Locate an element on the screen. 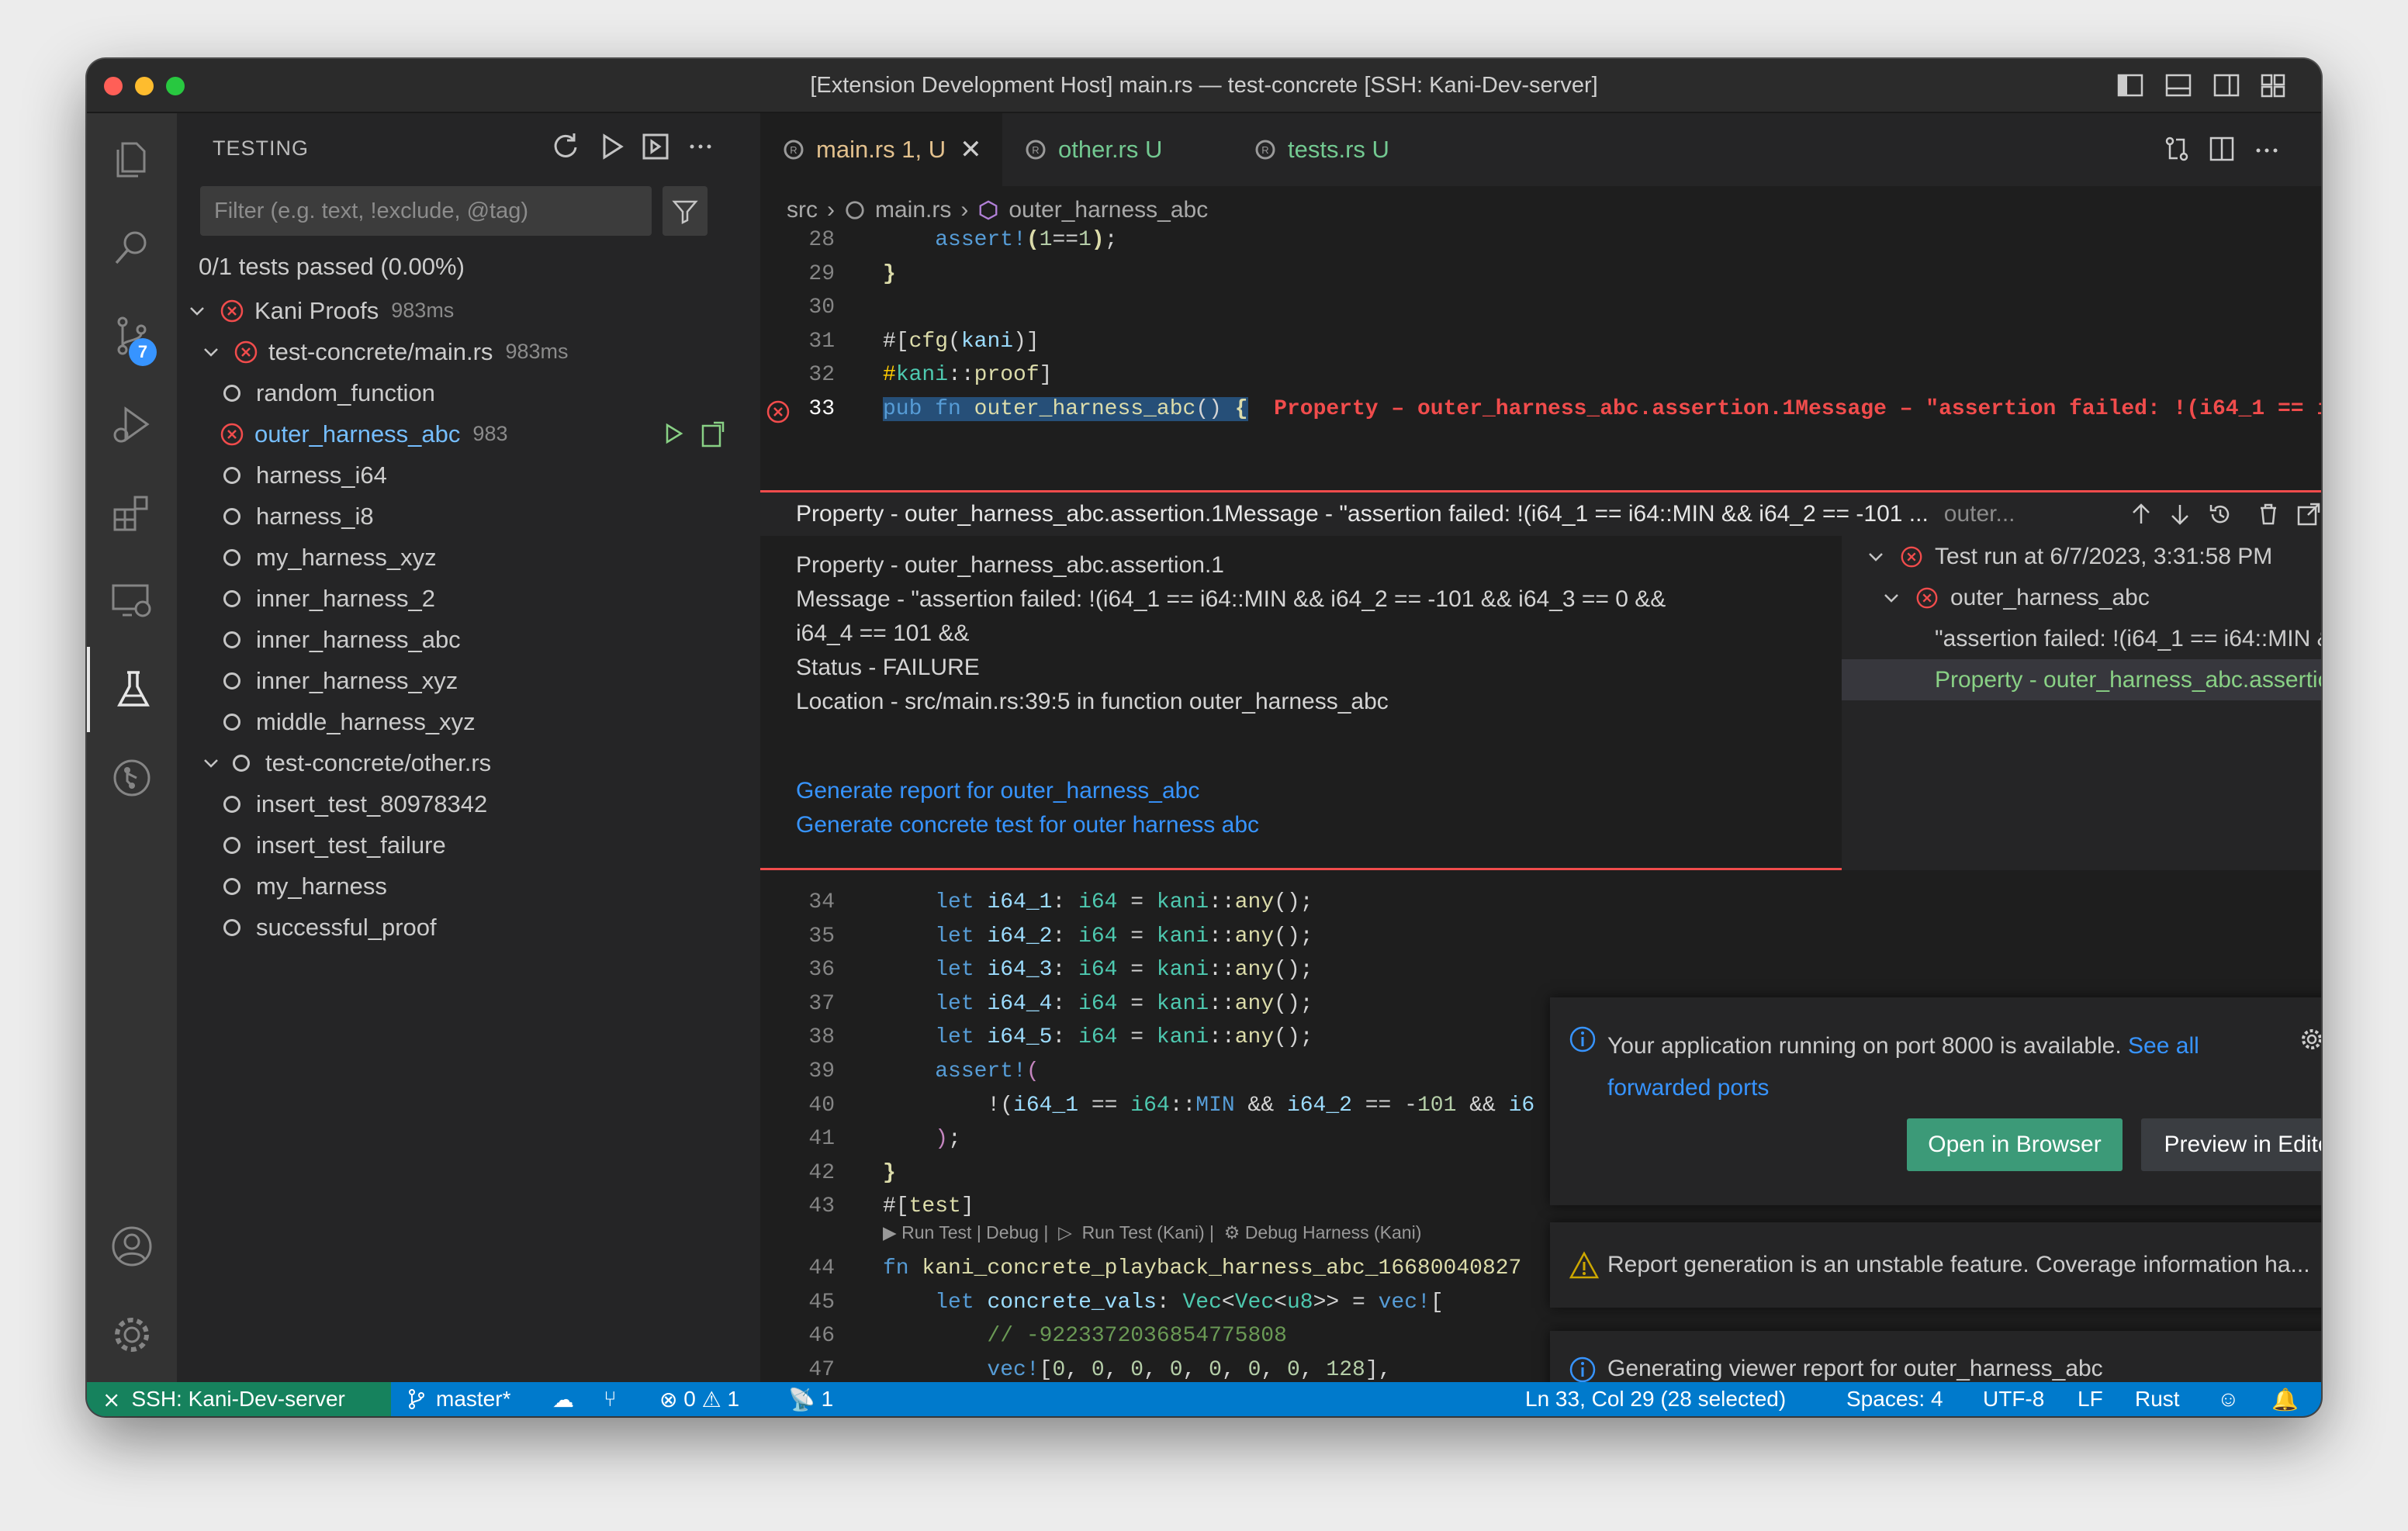  branch-indicator: master* is located at coordinates (457, 1399).